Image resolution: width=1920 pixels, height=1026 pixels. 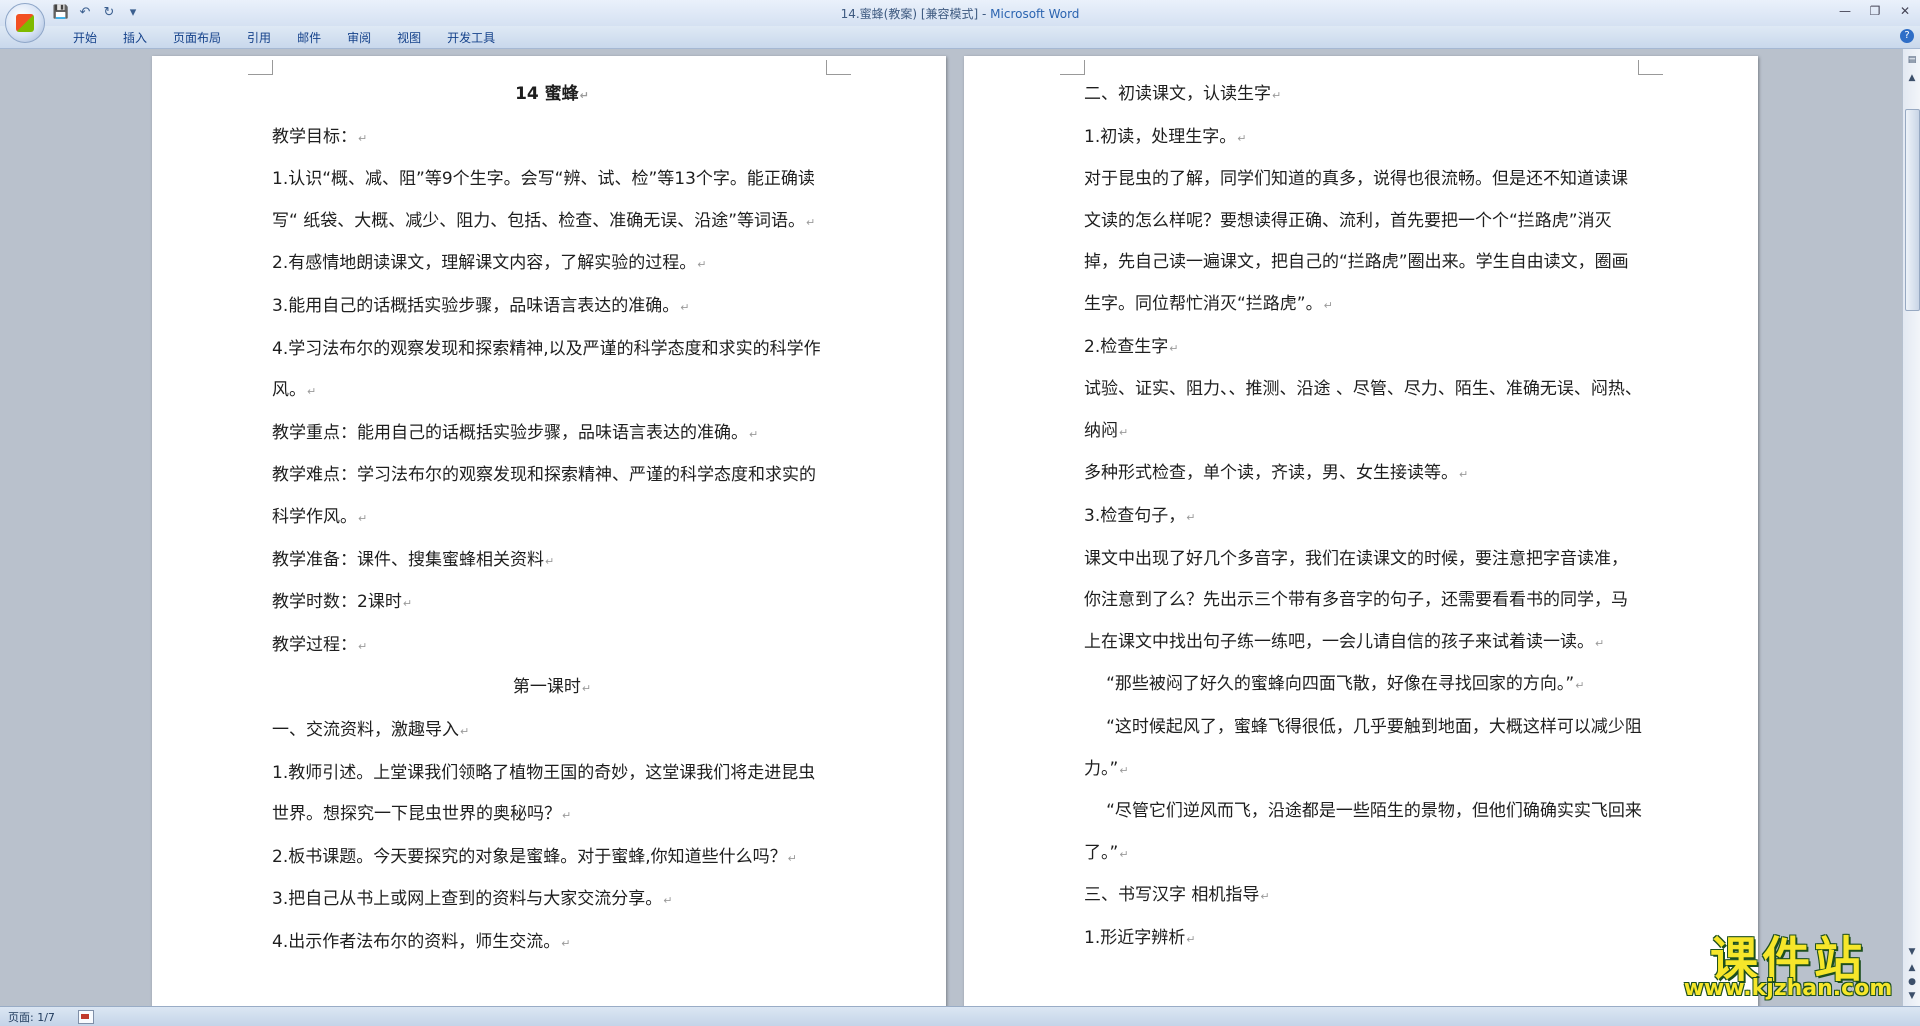 What do you see at coordinates (1911, 527) in the screenshot?
I see `vertical-scrollbar: ▤ ▲ ▼ ▲ ● ▼` at bounding box center [1911, 527].